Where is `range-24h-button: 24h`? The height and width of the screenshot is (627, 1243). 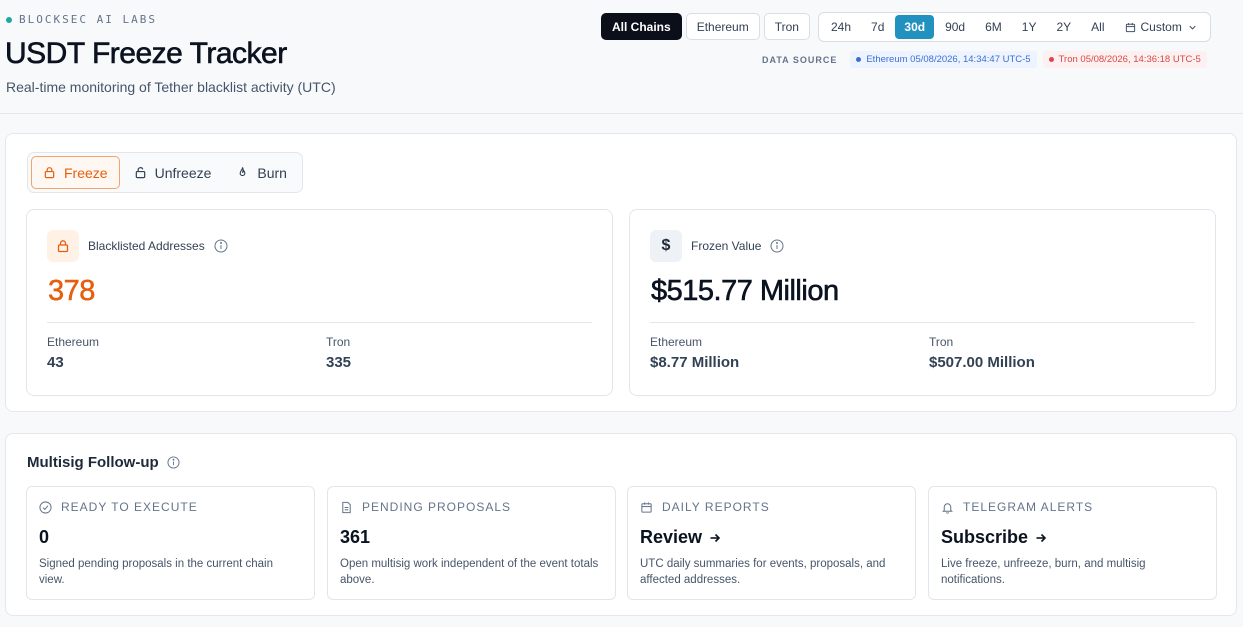 range-24h-button: 24h is located at coordinates (841, 27).